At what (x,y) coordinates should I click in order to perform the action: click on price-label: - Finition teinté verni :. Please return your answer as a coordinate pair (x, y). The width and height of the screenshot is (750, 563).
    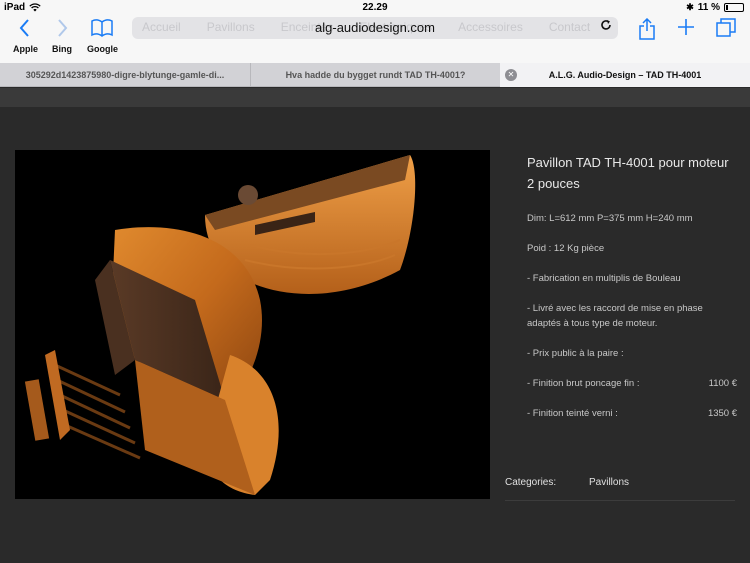
    Looking at the image, I should click on (572, 413).